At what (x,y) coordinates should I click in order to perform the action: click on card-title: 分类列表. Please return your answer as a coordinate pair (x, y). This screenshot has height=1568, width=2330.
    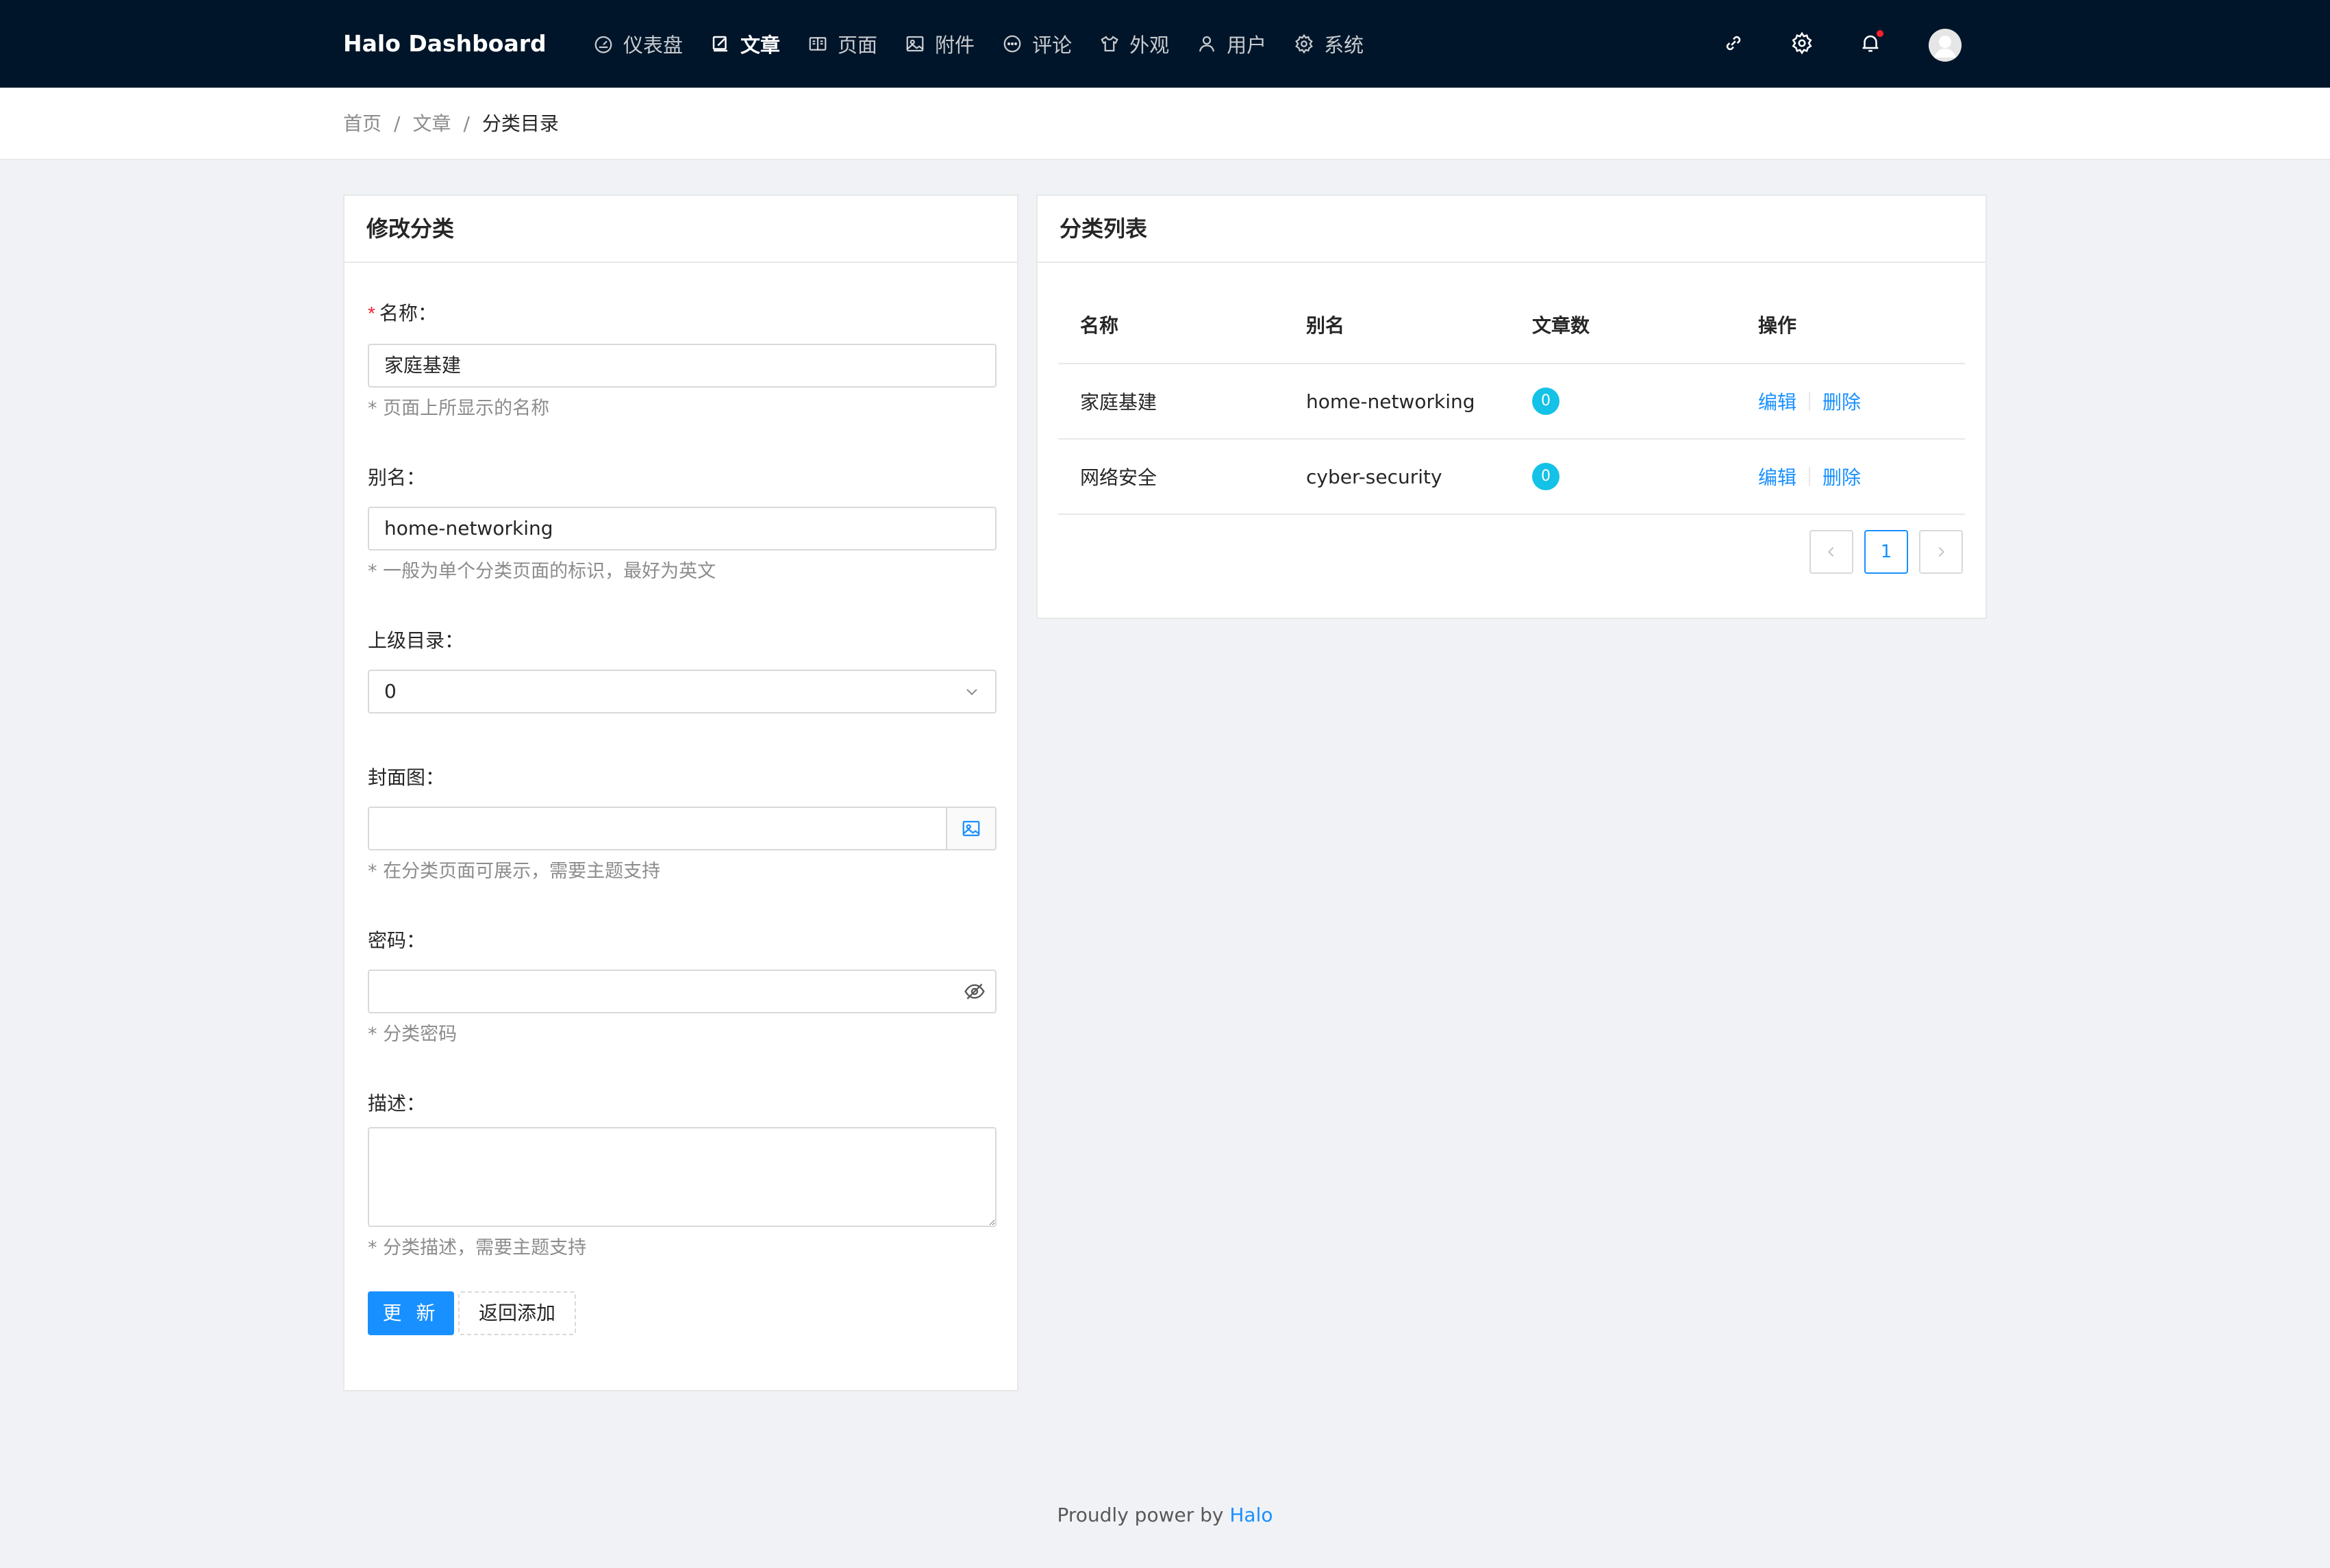
    Looking at the image, I should click on (1512, 230).